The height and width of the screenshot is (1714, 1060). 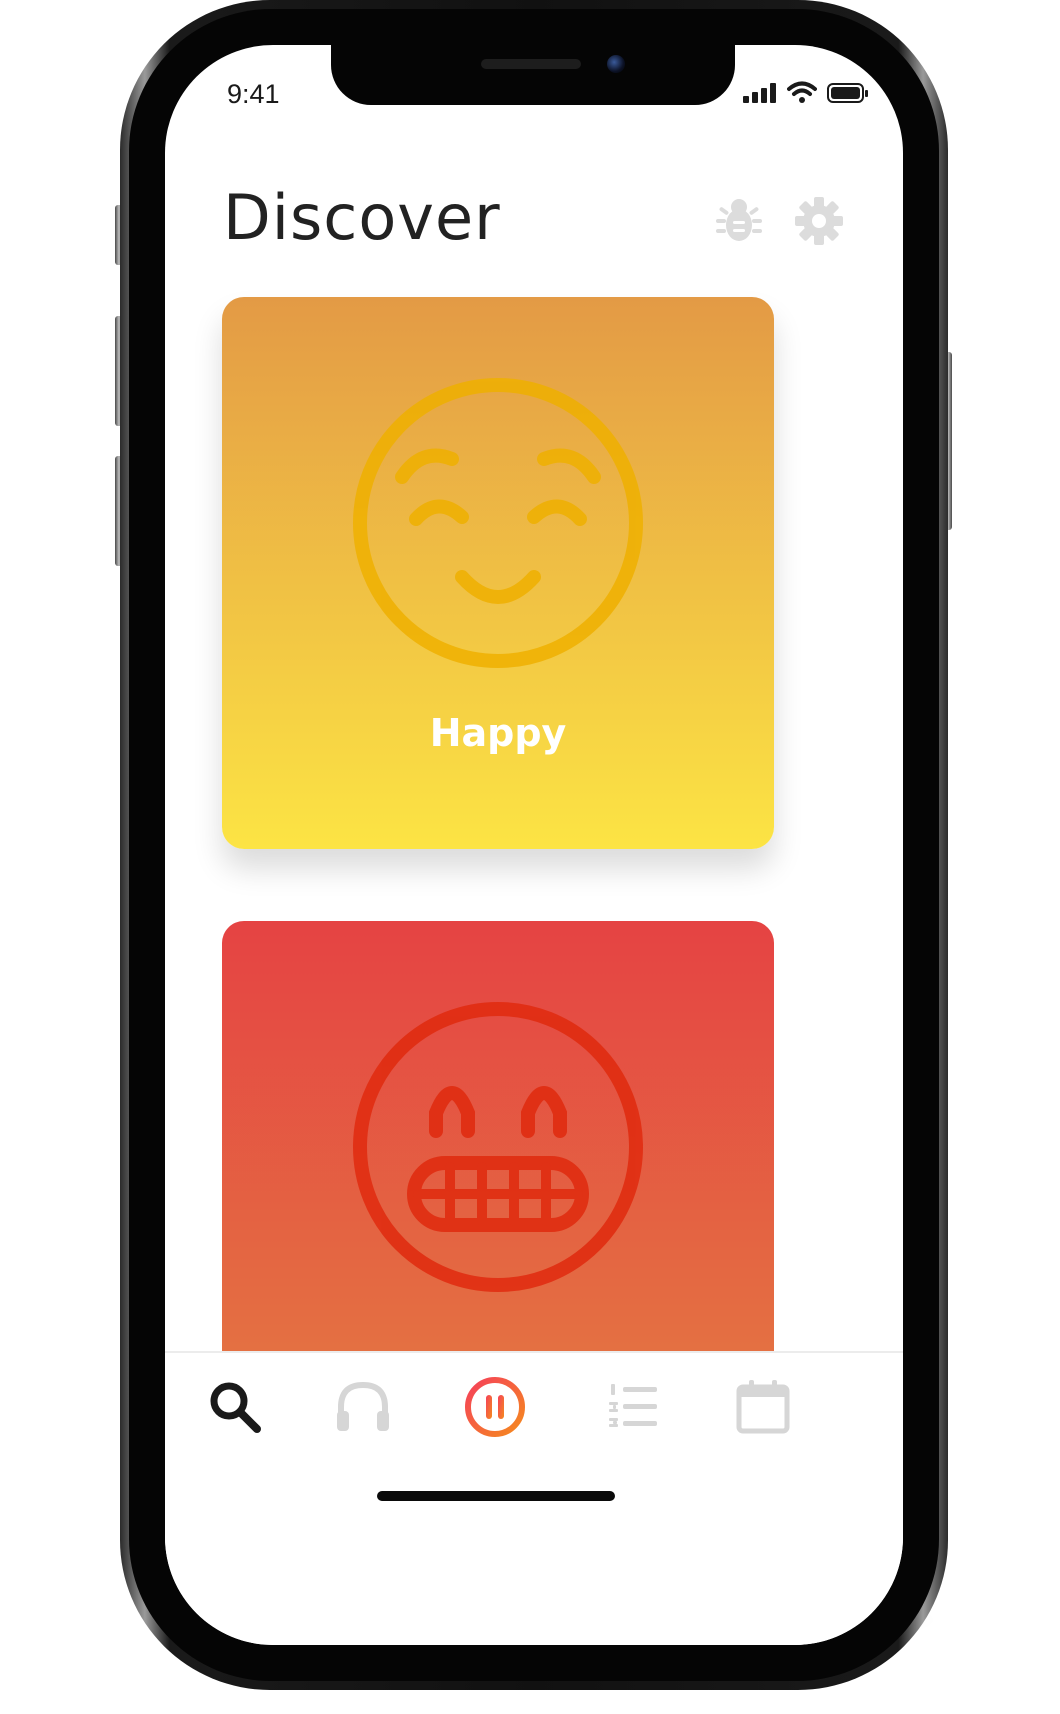 What do you see at coordinates (496, 1496) in the screenshot?
I see `home-indicator` at bounding box center [496, 1496].